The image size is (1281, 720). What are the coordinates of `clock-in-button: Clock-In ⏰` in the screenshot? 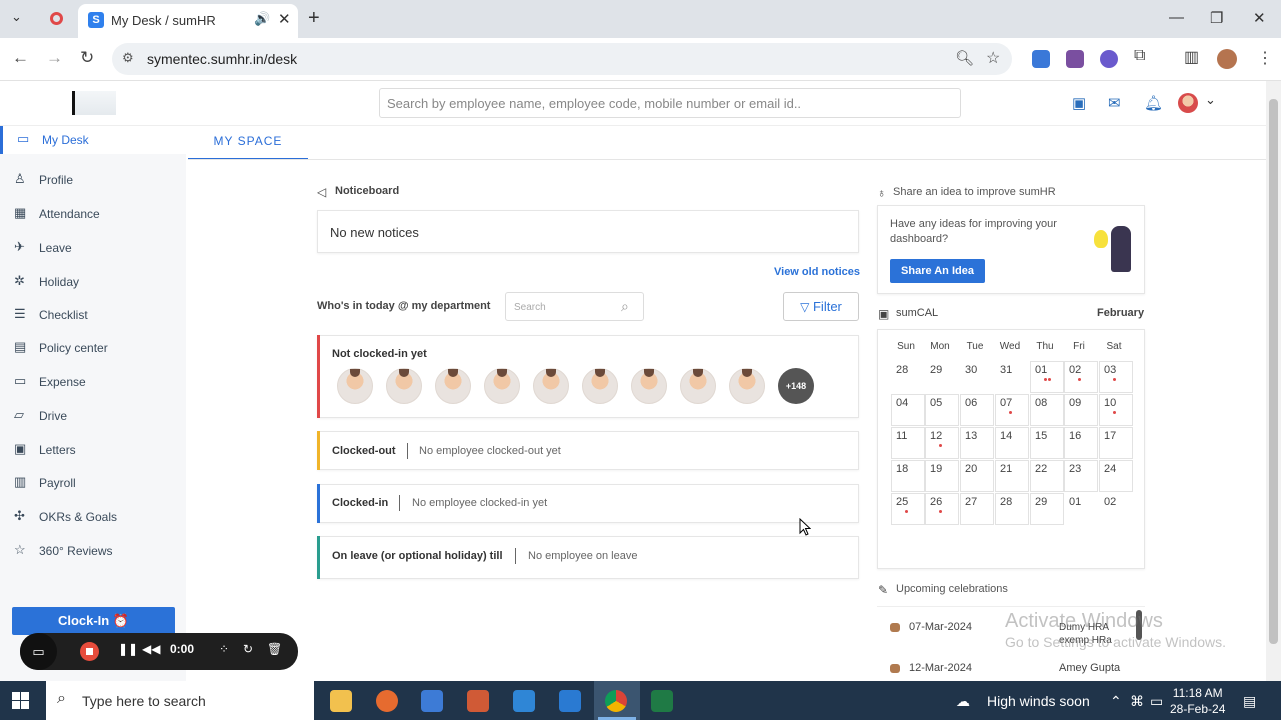 It's located at (93, 621).